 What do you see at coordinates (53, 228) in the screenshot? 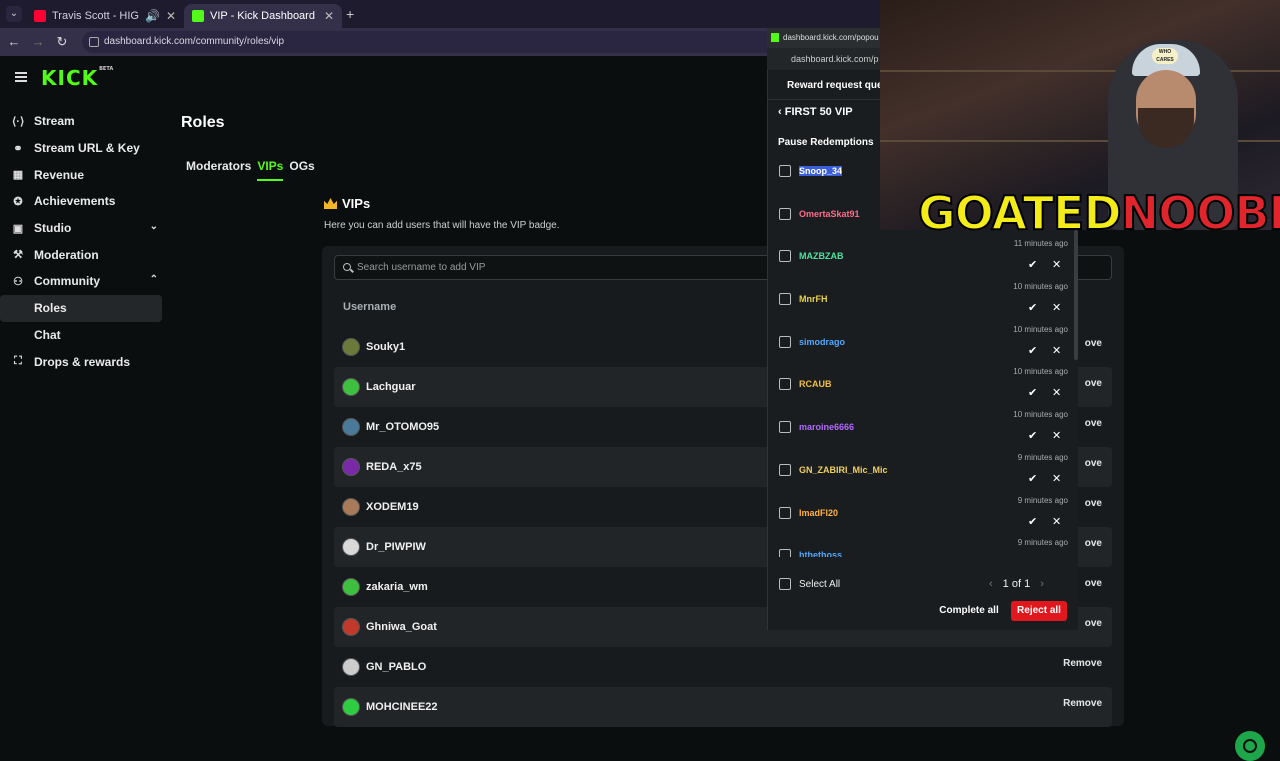
I see `sidebar-item-label: Studio` at bounding box center [53, 228].